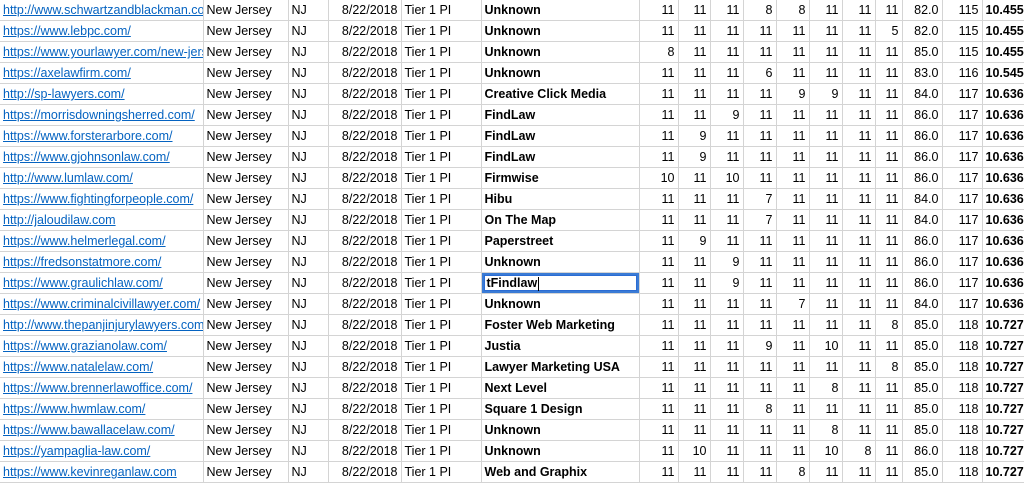 The height and width of the screenshot is (490, 1024). Describe the element at coordinates (560, 262) in the screenshot. I see `vendor-cell: Unknown` at that location.